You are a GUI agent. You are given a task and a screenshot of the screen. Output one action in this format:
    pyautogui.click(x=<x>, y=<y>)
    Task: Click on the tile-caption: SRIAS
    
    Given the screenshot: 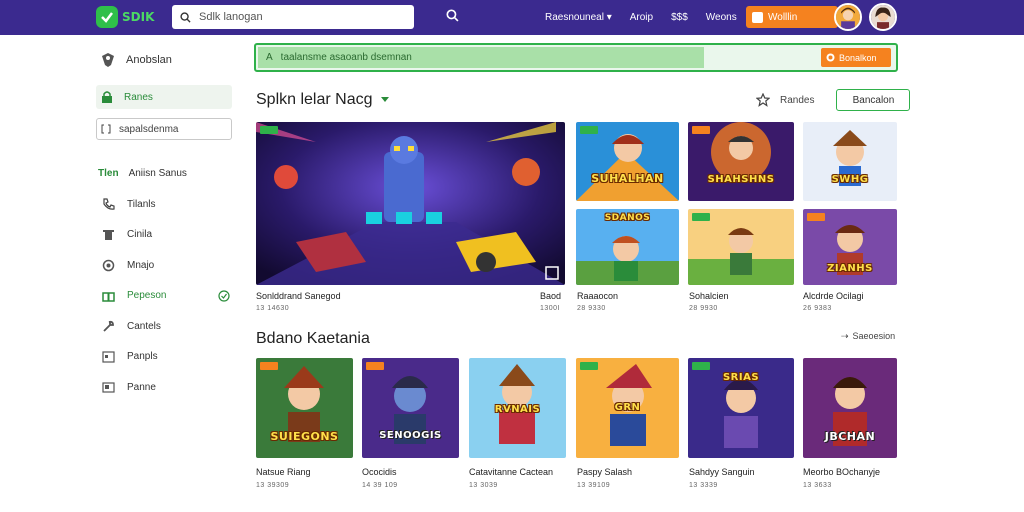 What is the action you would take?
    pyautogui.click(x=741, y=377)
    